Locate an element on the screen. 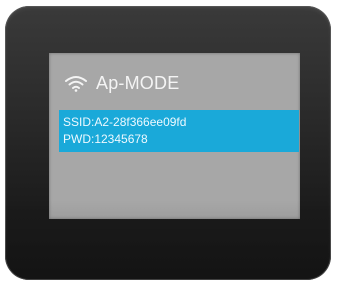 This screenshot has width=337, height=284. wifi-icon is located at coordinates (76, 83).